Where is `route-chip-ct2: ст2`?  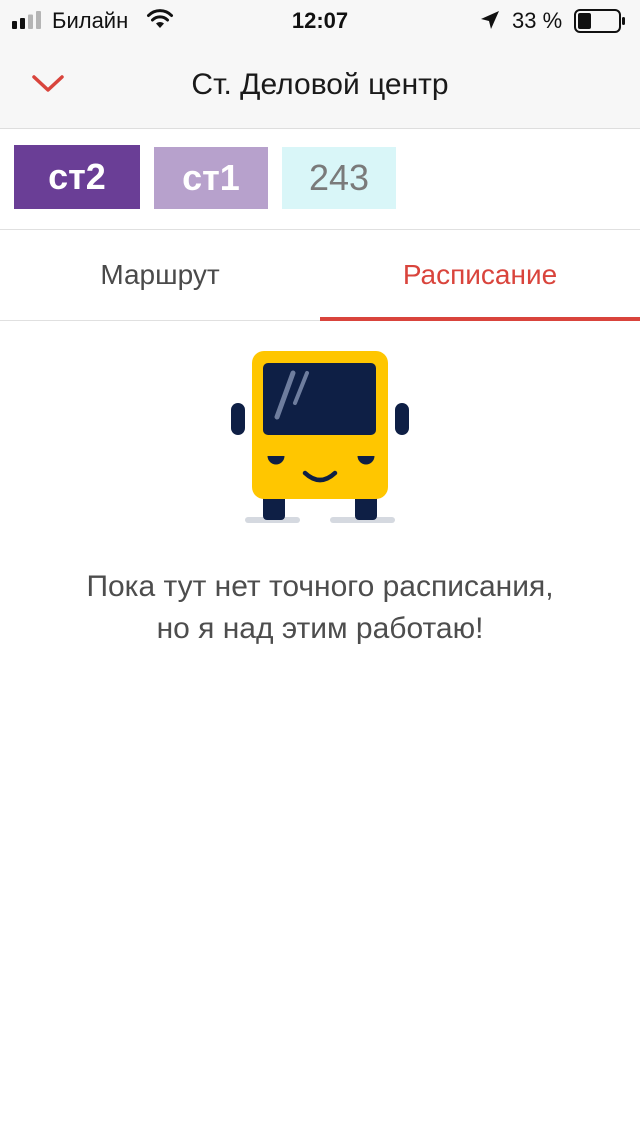
route-chip-ct2: ст2 is located at coordinates (77, 177).